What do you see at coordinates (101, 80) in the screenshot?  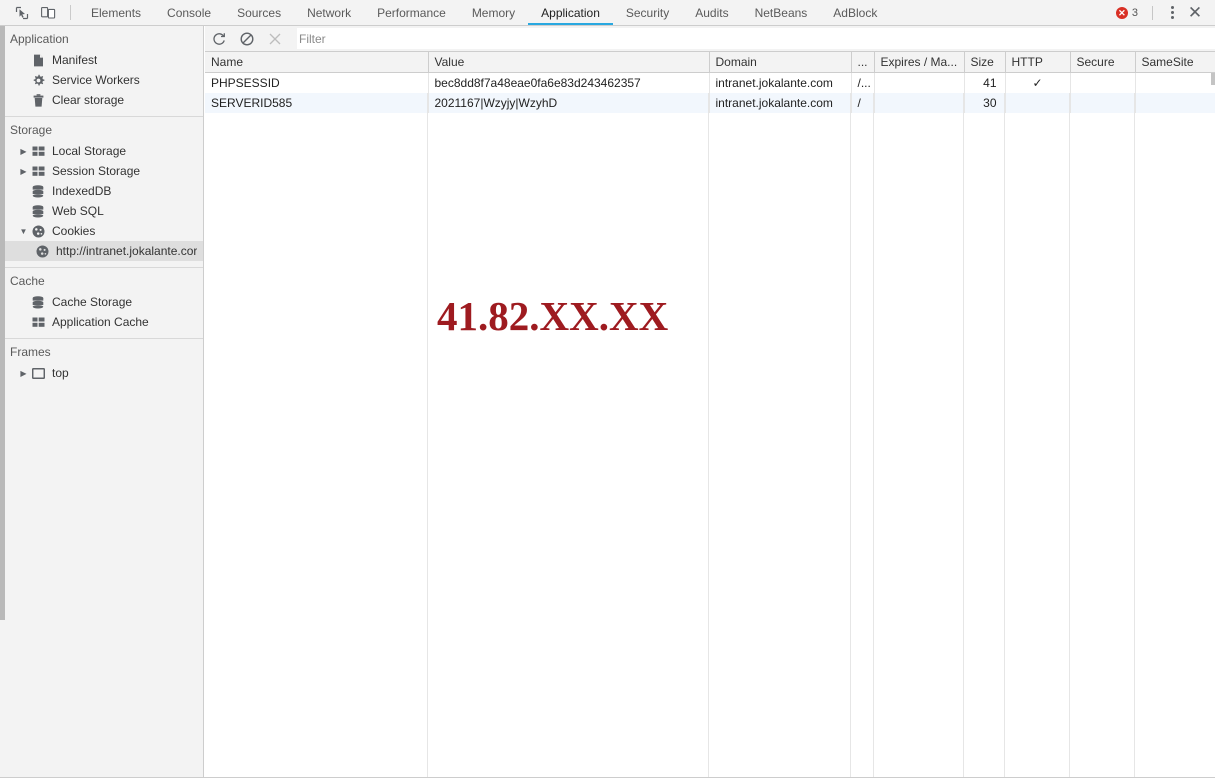 I see `sidebar-item-service-workers: Service Workers` at bounding box center [101, 80].